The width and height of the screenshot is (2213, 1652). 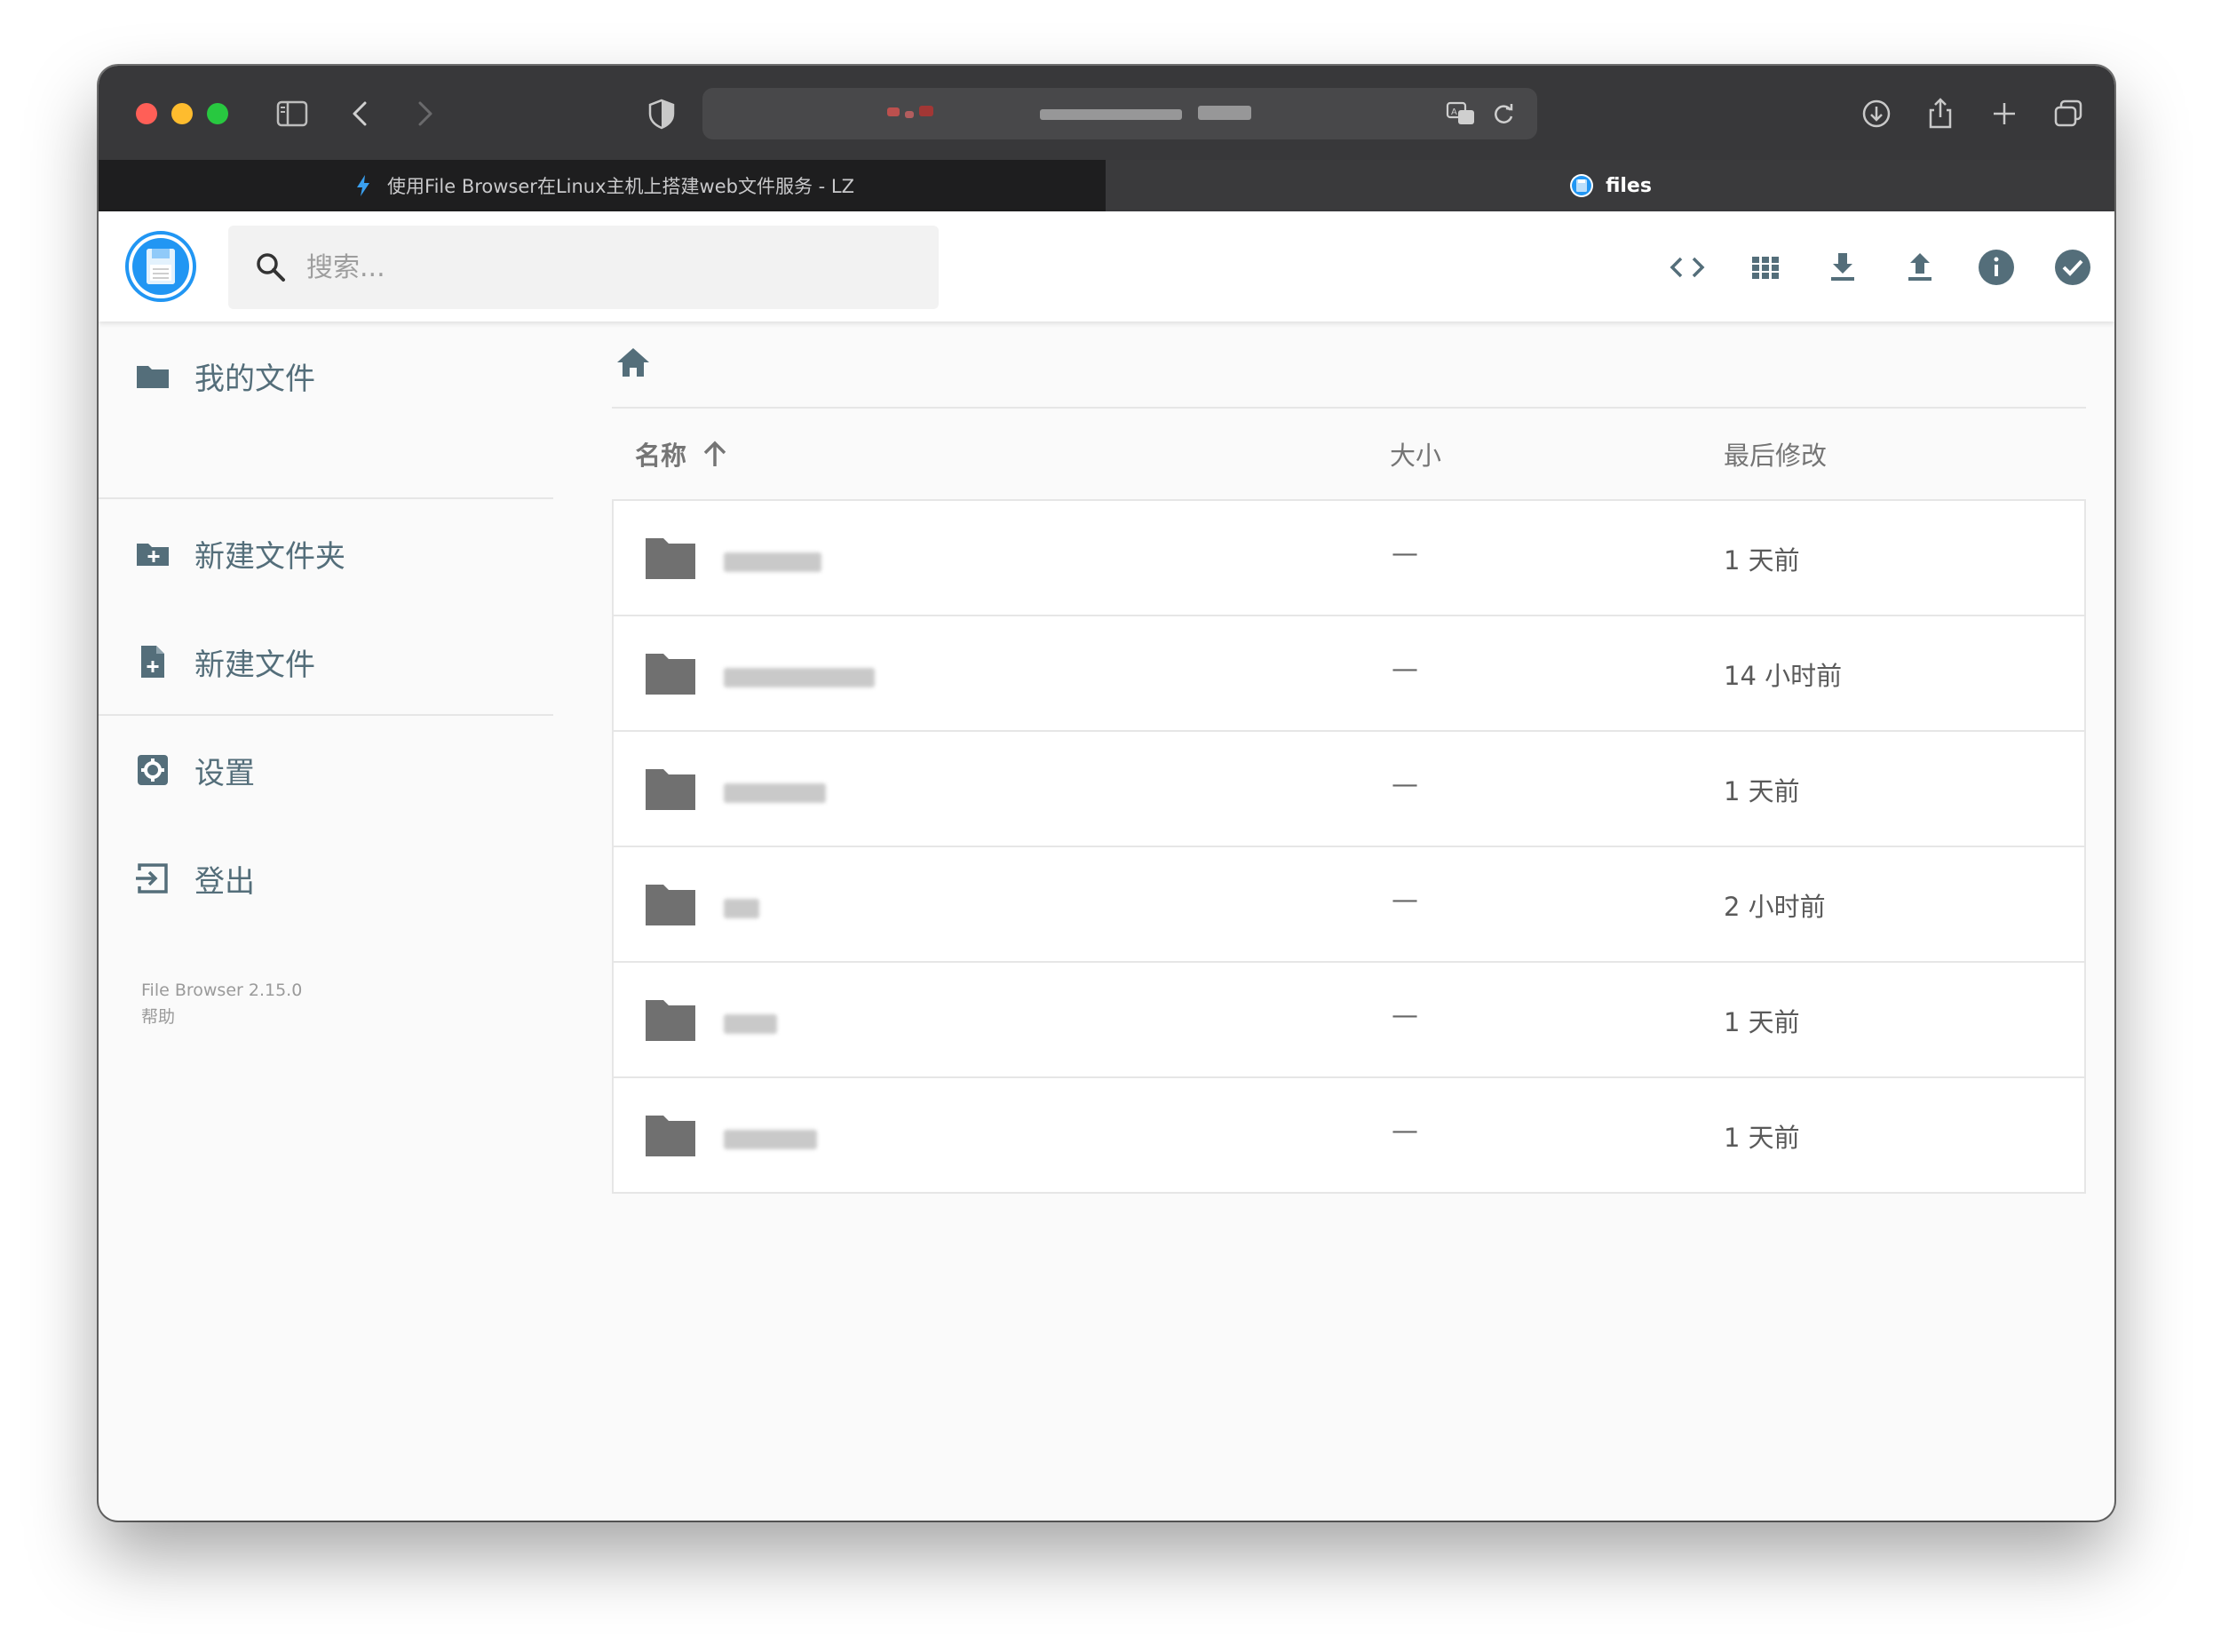 I want to click on tab-files: files, so click(x=1610, y=185).